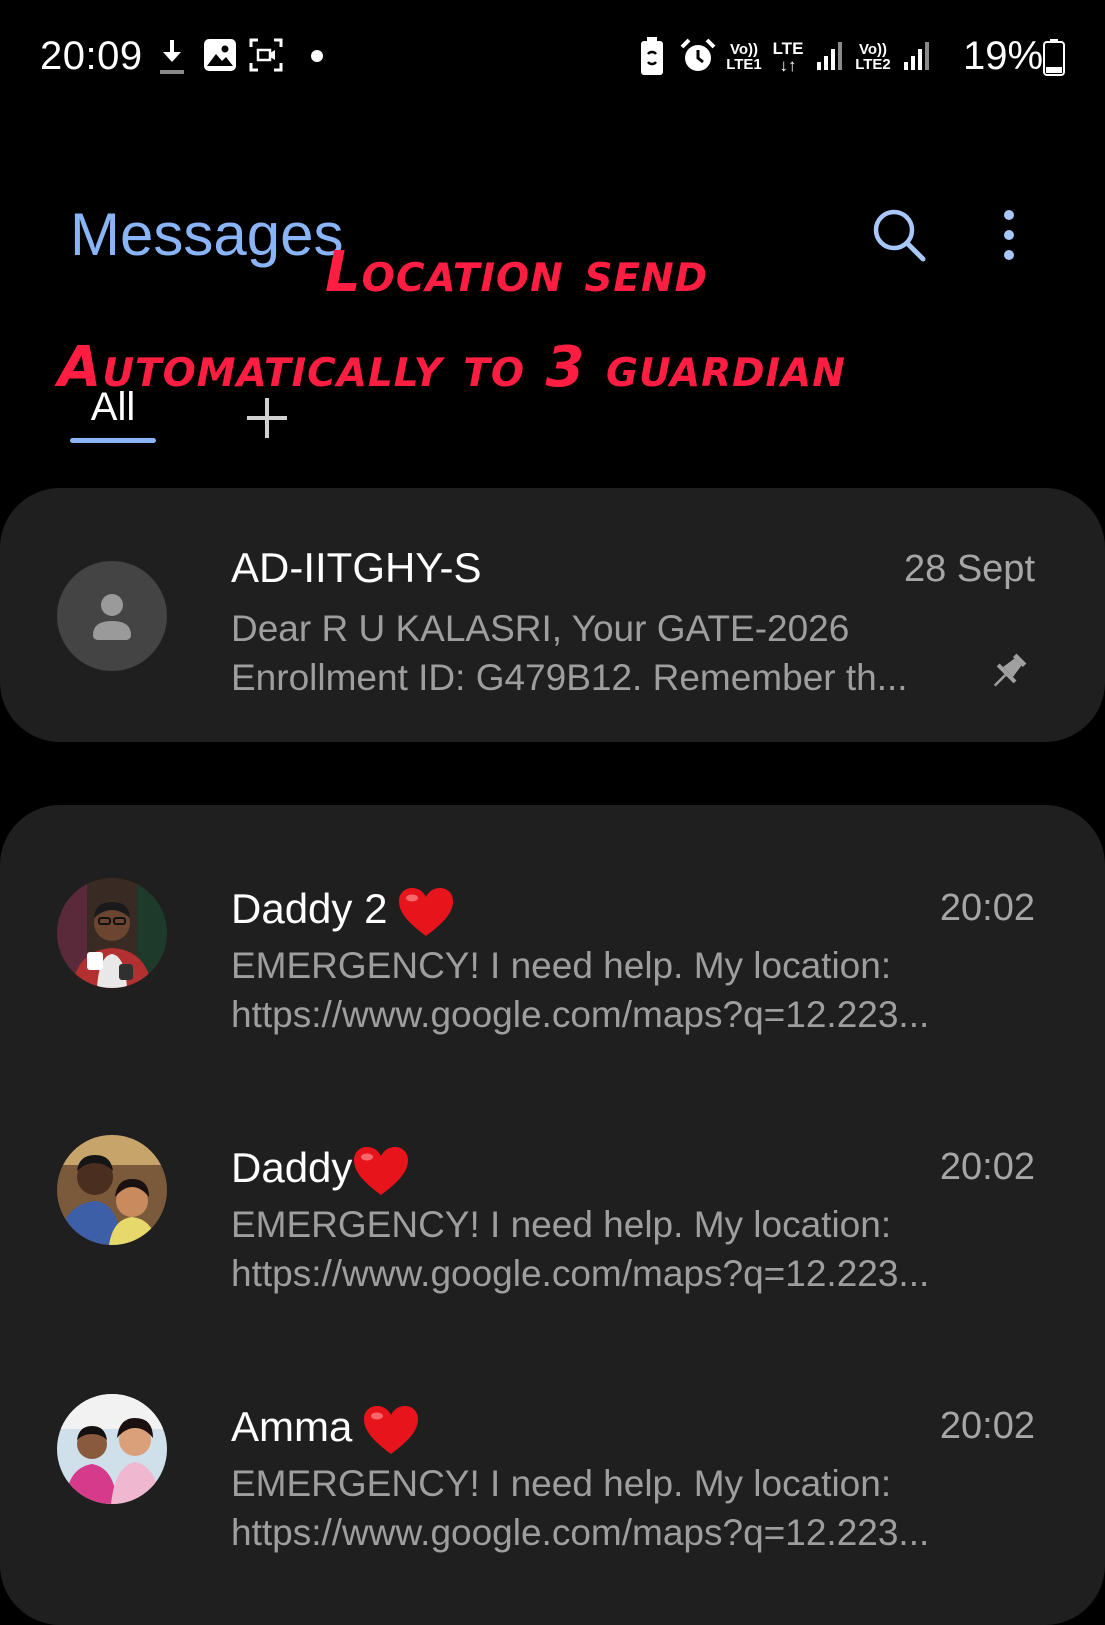  I want to click on status-bar: 20:09 Vo)) LTE1 LTE ↓↑ Vo)) LTE2 19%, so click(552, 57).